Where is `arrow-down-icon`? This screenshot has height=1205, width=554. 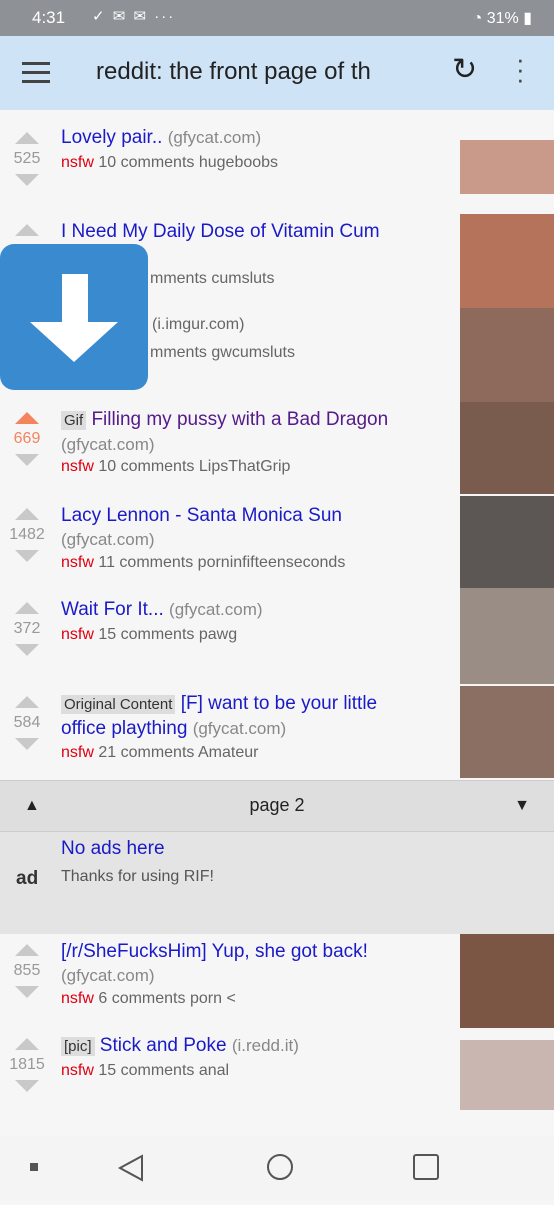
arrow-down-icon is located at coordinates (74, 318).